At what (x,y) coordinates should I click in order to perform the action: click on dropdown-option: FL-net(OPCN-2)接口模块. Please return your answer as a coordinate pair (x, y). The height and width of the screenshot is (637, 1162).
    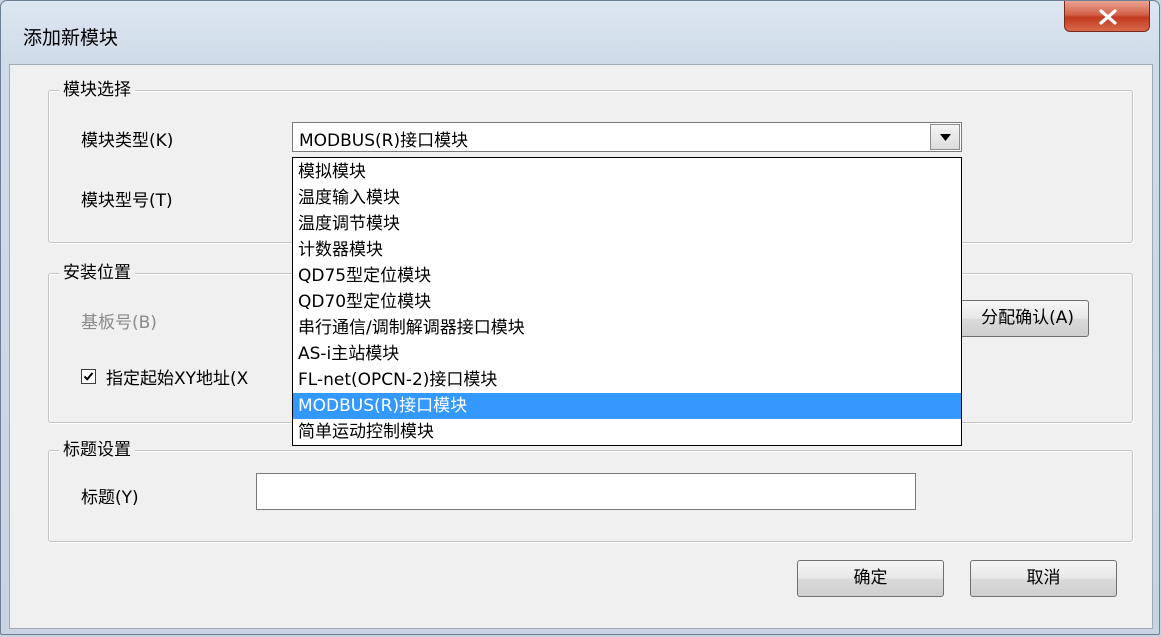
    Looking at the image, I should click on (627, 380).